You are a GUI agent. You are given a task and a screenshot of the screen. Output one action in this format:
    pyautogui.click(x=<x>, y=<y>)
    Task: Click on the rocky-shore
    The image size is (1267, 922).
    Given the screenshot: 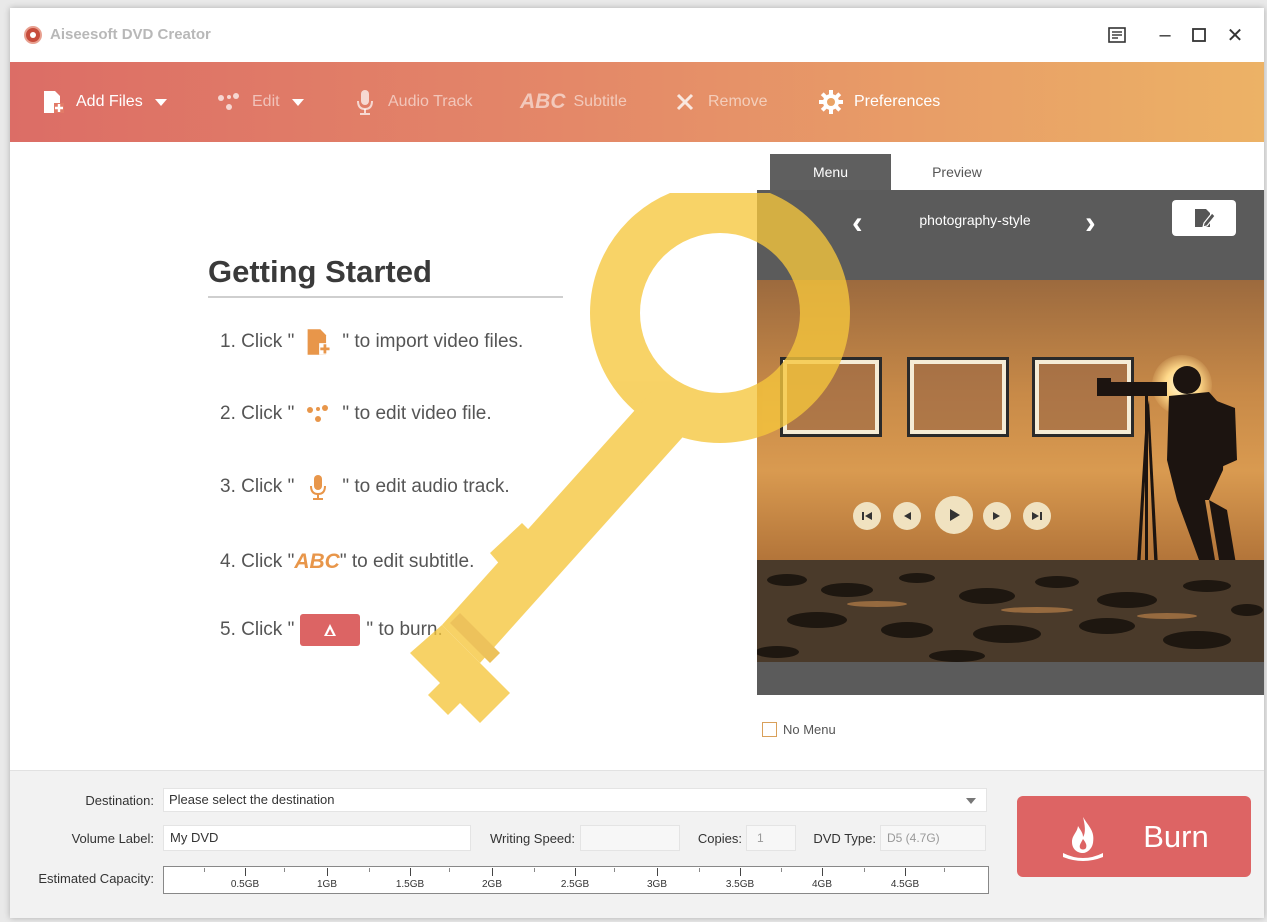 What is the action you would take?
    pyautogui.click(x=1010, y=611)
    